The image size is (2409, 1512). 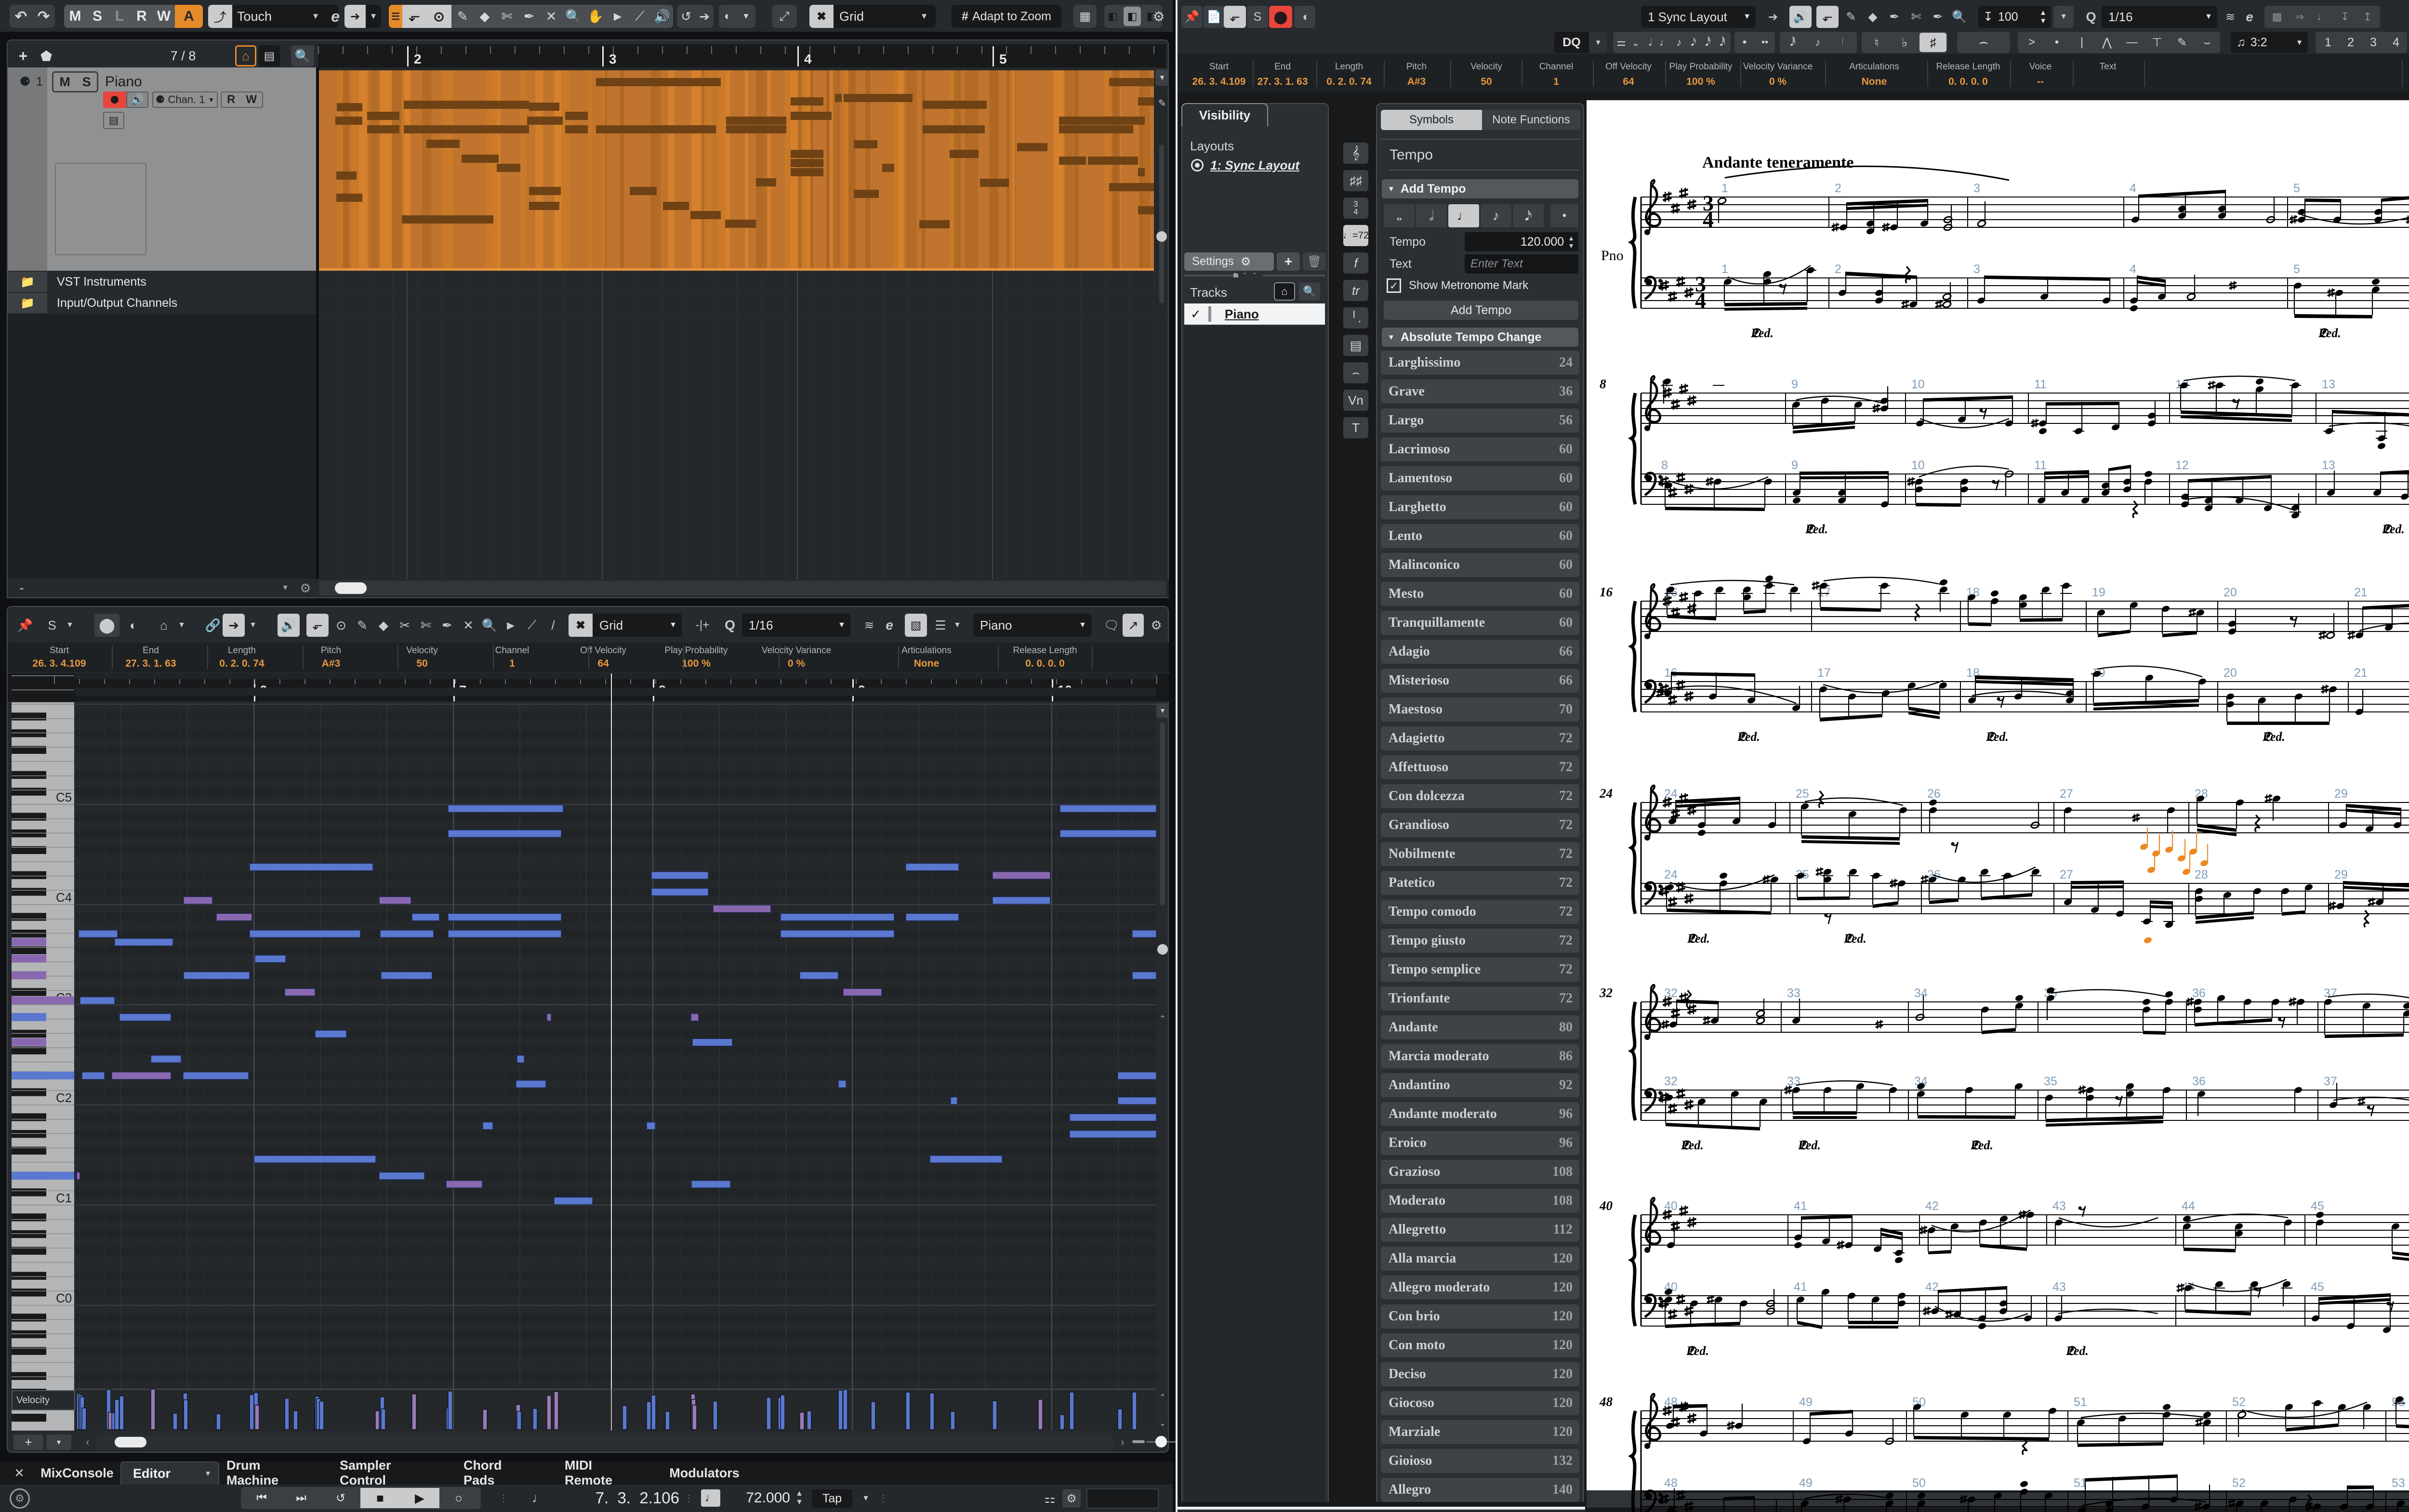 What do you see at coordinates (64, 797) in the screenshot?
I see `svg-text: C5` at bounding box center [64, 797].